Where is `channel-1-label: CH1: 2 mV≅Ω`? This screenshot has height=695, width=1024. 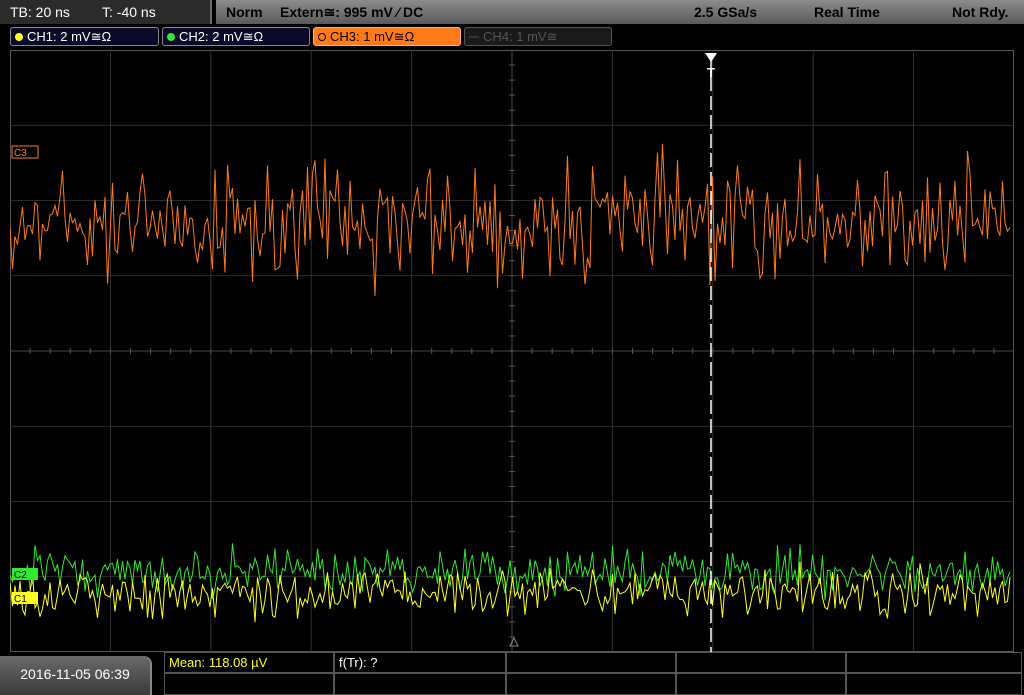
channel-1-label: CH1: 2 mV≅Ω is located at coordinates (69, 36).